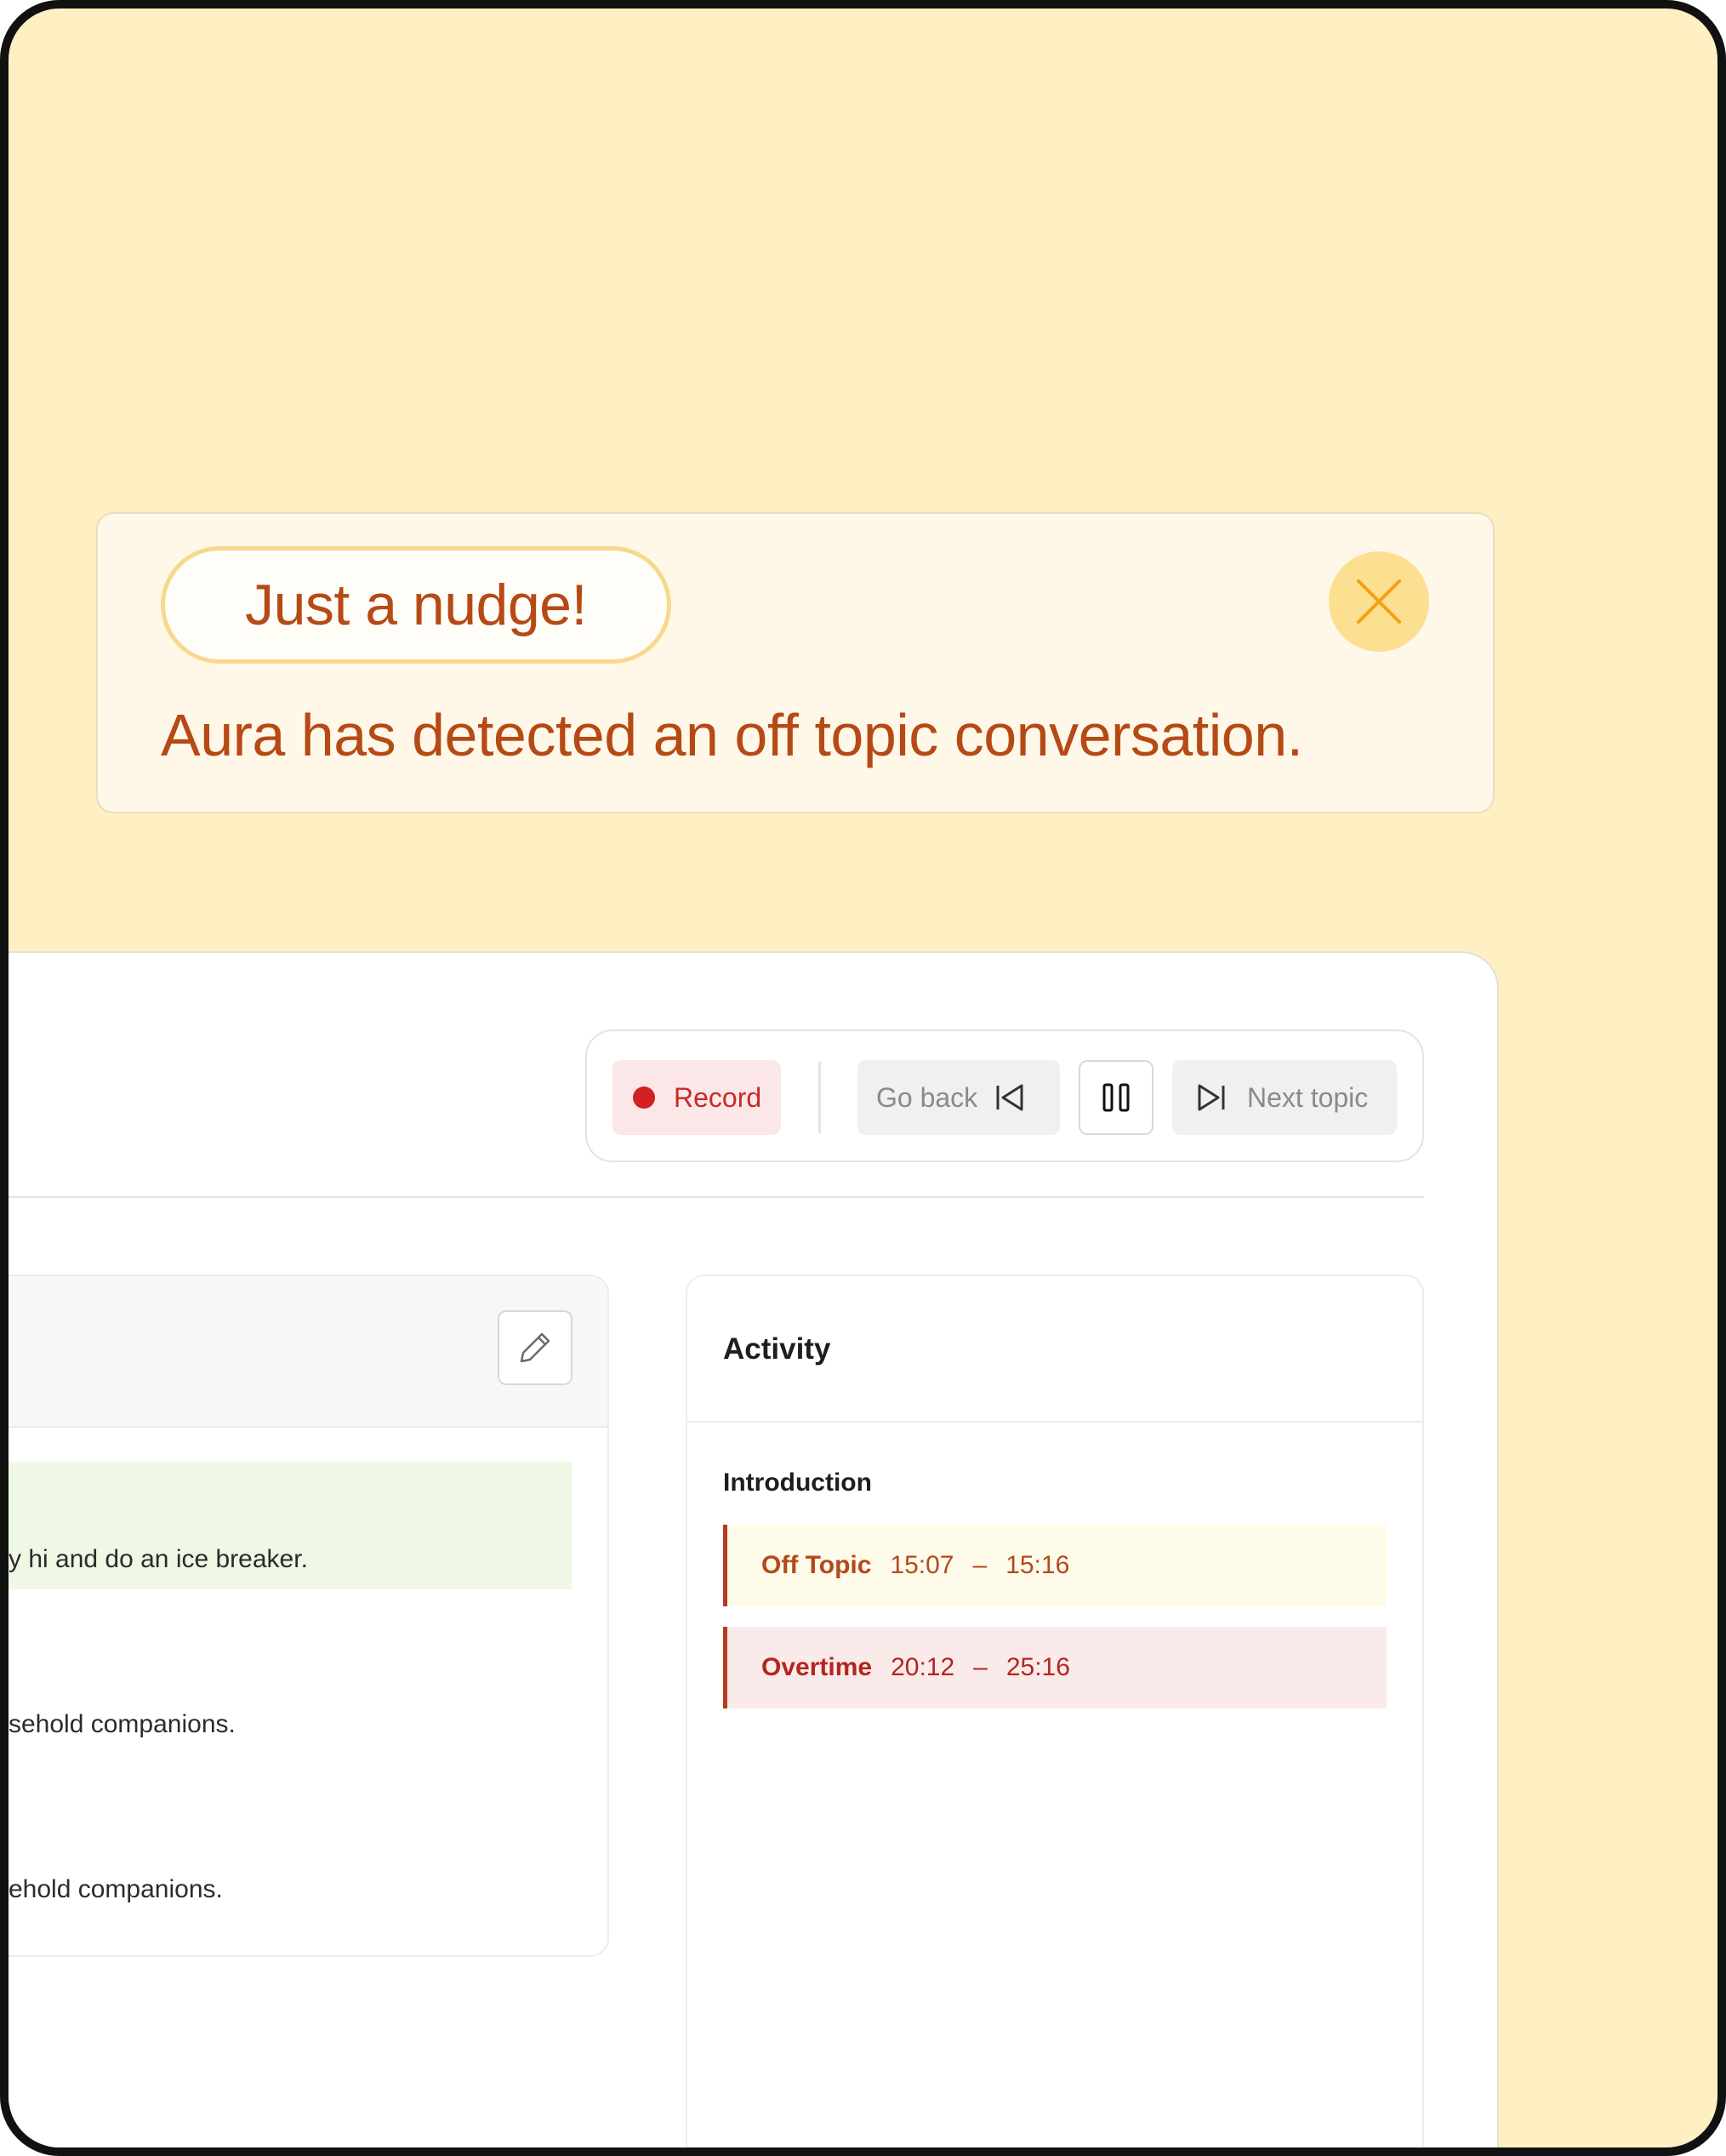 The image size is (1726, 2156). Describe the element at coordinates (718, 1097) in the screenshot. I see `record-label: Record` at that location.